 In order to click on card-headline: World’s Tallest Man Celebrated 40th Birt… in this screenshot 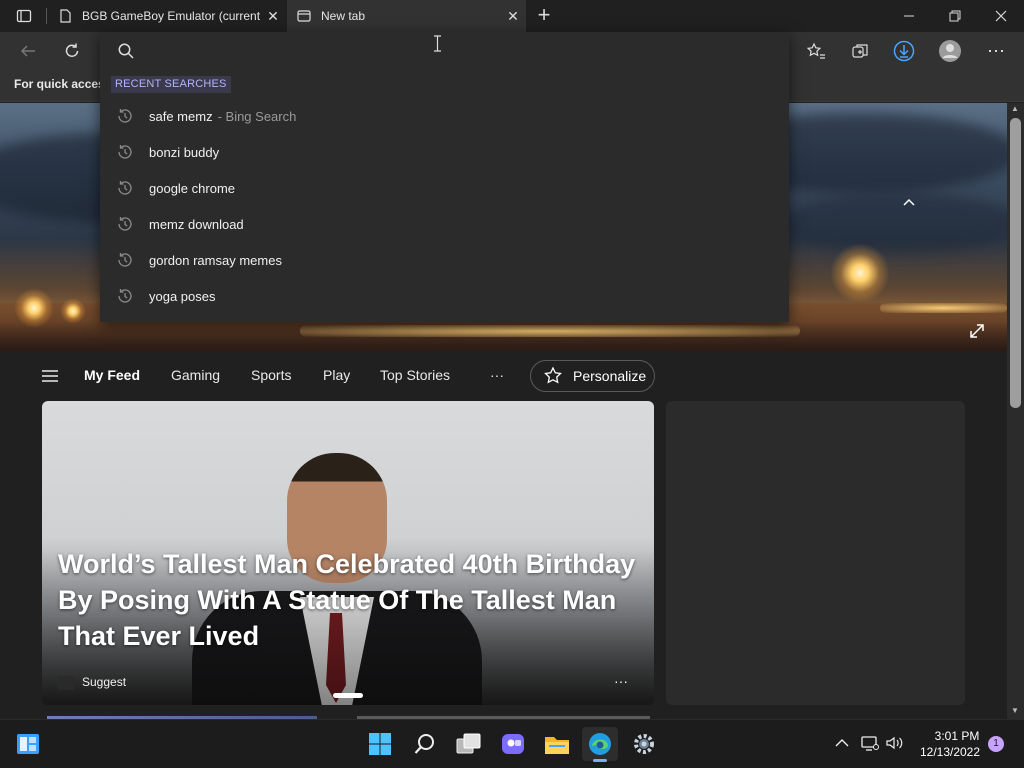, I will do `click(353, 600)`.